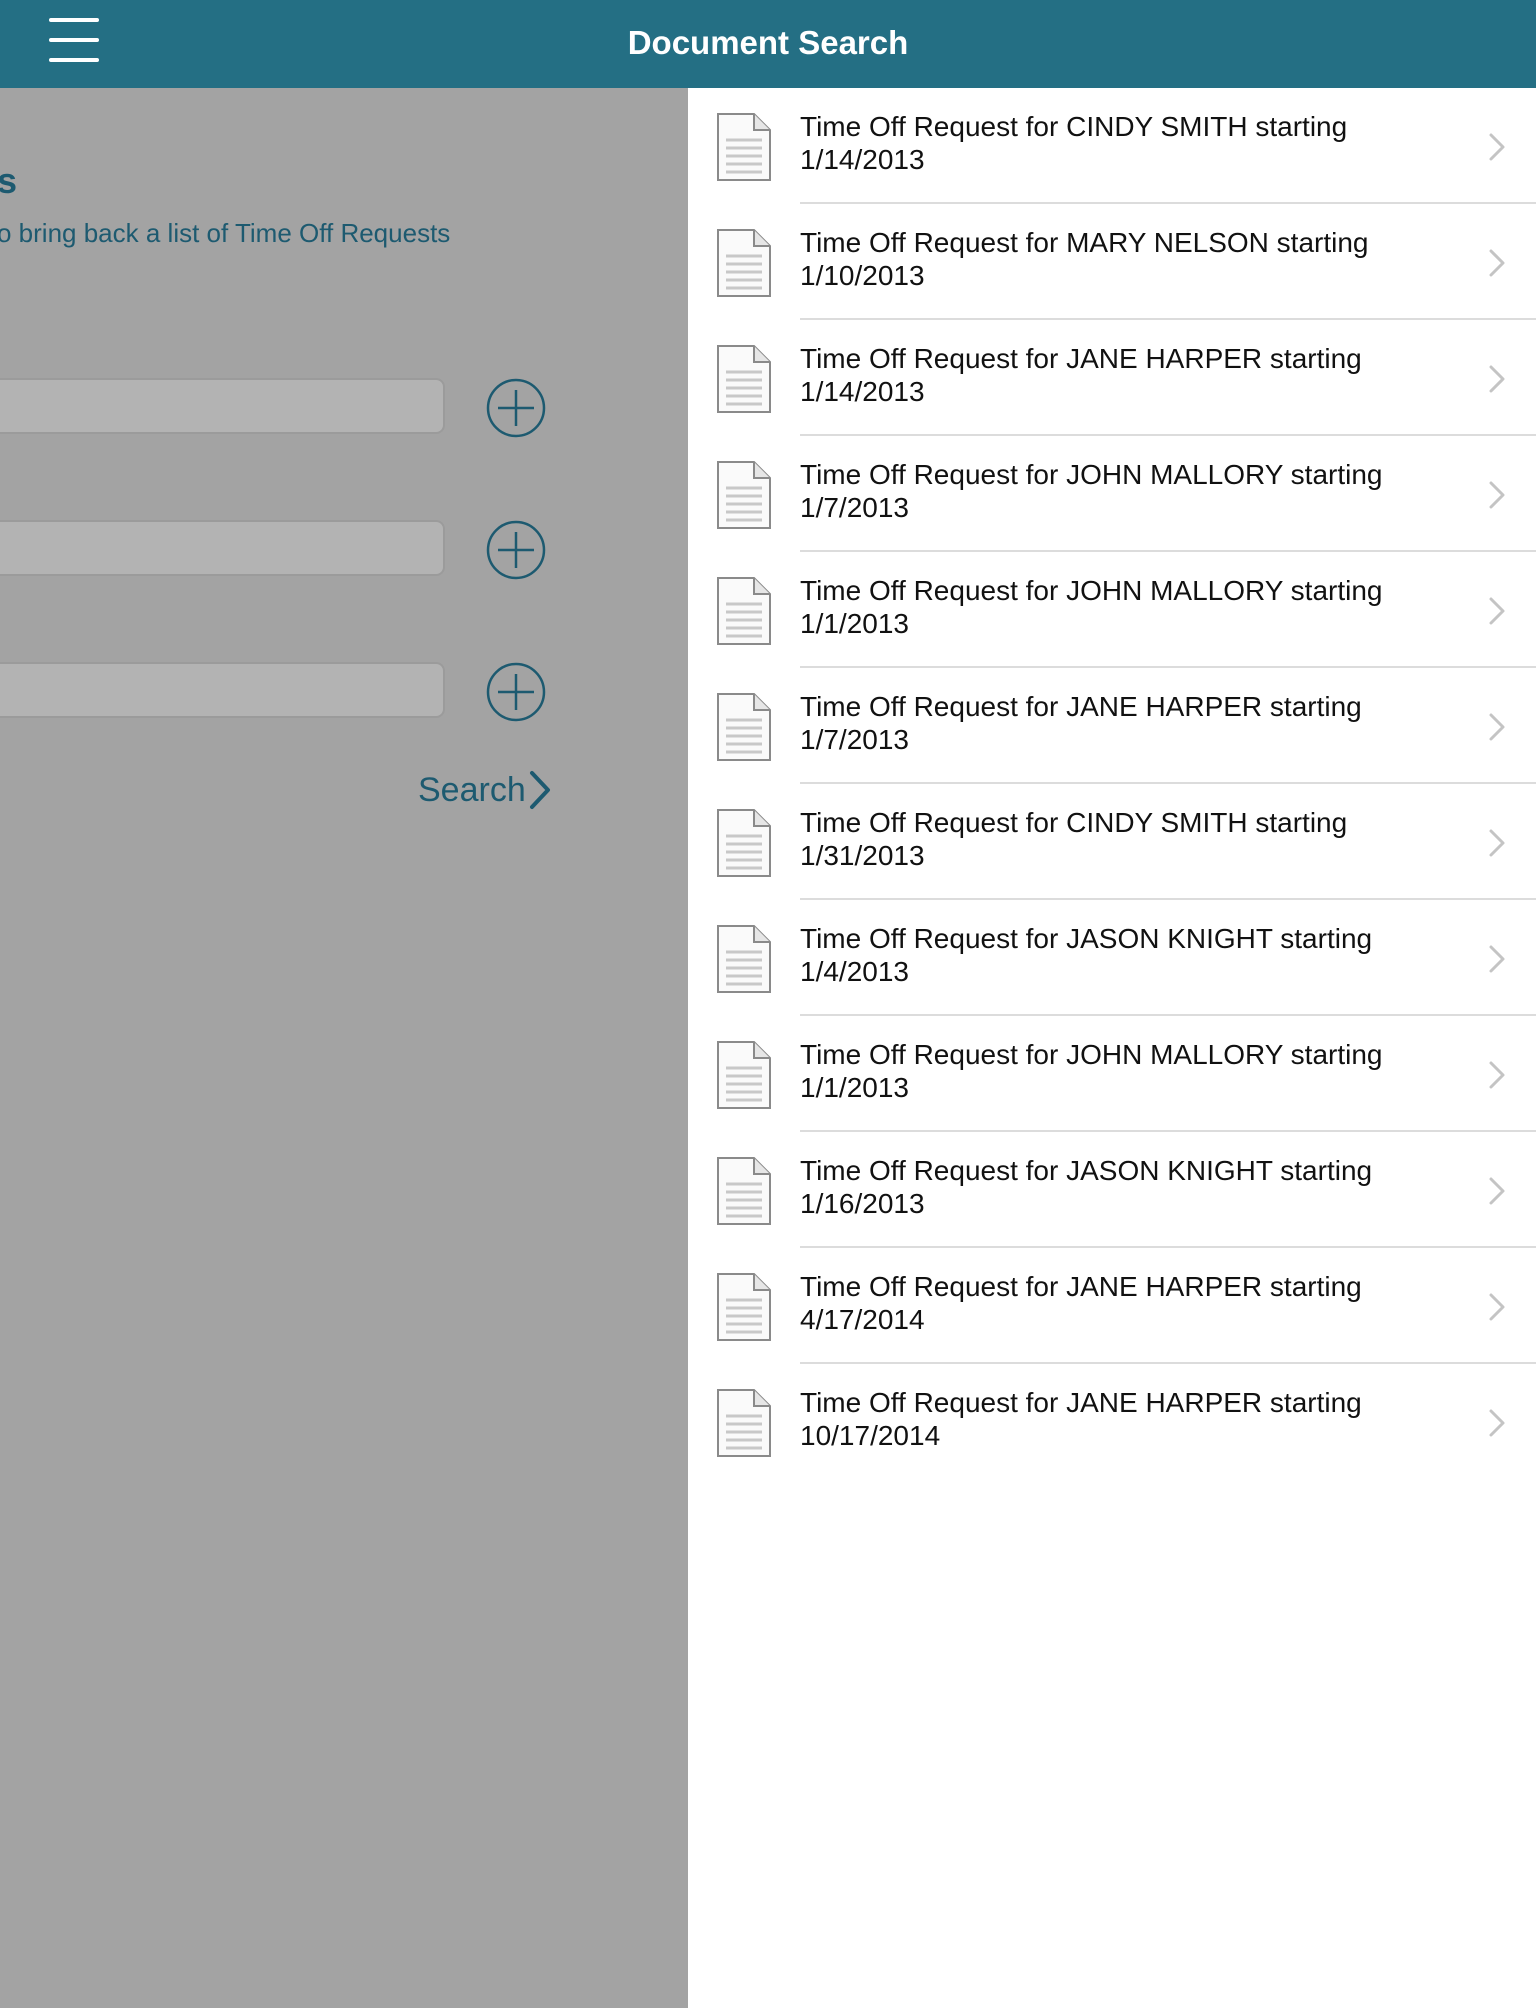 This screenshot has height=2008, width=1536. Describe the element at coordinates (870, 1435) in the screenshot. I see `list-item-date: 10/17/2014` at that location.